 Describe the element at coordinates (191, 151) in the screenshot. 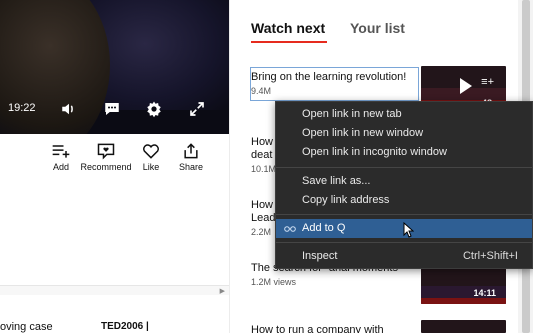

I see `share-icon` at that location.